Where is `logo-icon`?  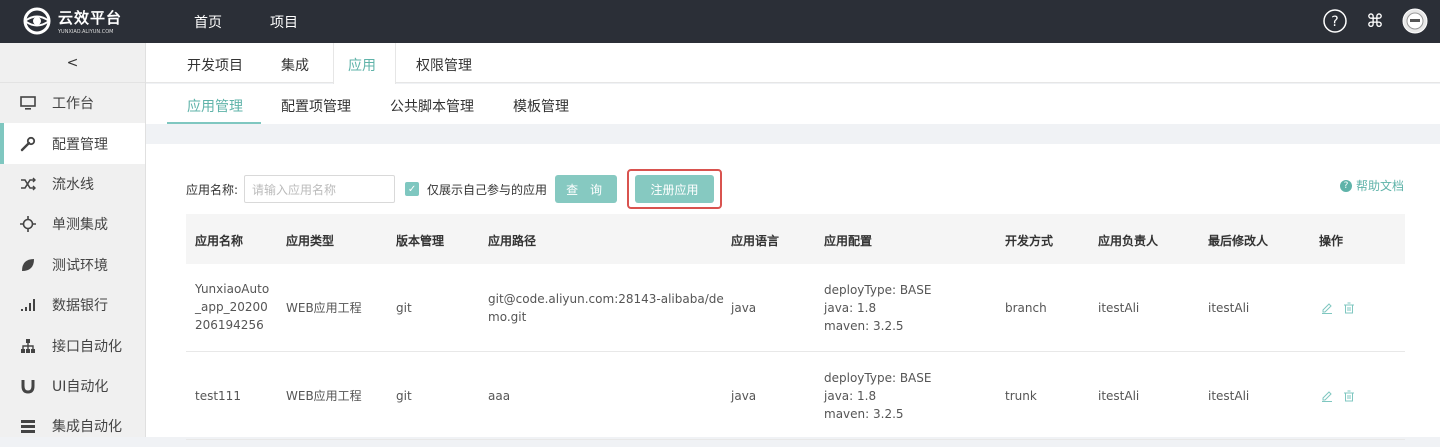
logo-icon is located at coordinates (37, 21).